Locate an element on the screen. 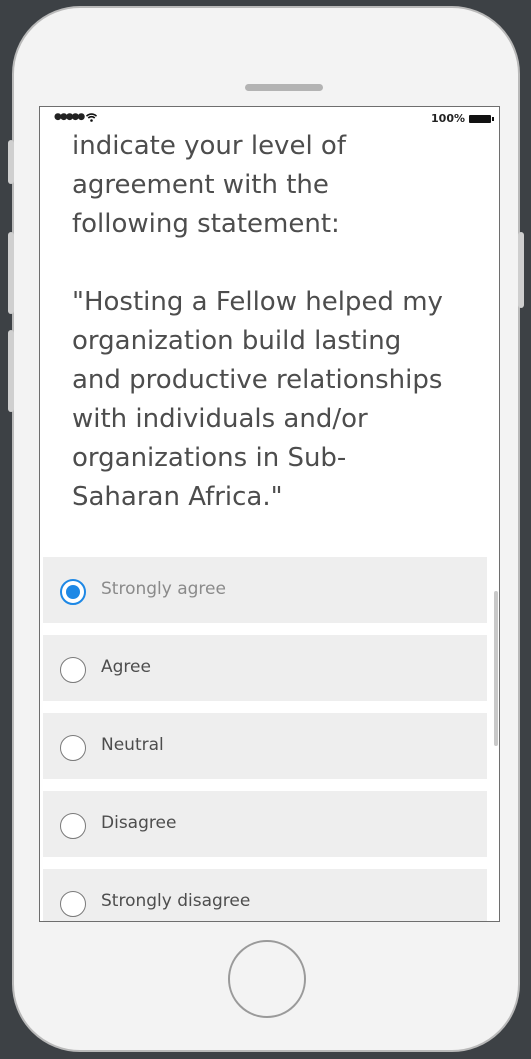 This screenshot has width=531, height=1059. answer-option: Strongly agree is located at coordinates (265, 590).